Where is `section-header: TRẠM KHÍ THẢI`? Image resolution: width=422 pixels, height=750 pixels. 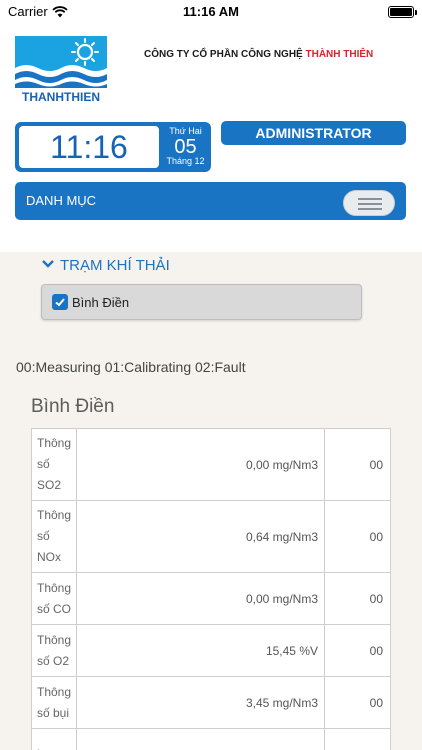 section-header: TRẠM KHÍ THẢI is located at coordinates (106, 264).